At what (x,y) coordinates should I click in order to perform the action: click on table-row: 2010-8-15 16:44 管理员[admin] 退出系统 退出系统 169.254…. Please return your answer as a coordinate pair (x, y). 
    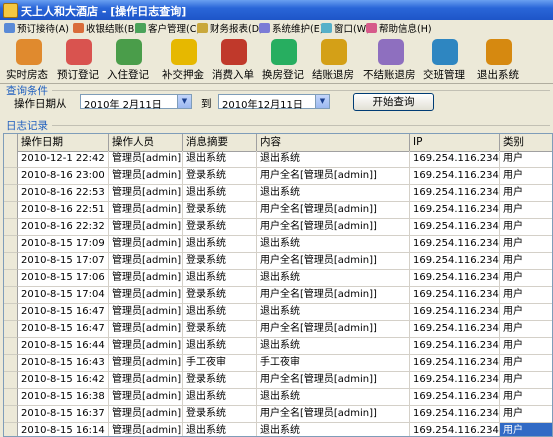
    Looking at the image, I should click on (278, 346).